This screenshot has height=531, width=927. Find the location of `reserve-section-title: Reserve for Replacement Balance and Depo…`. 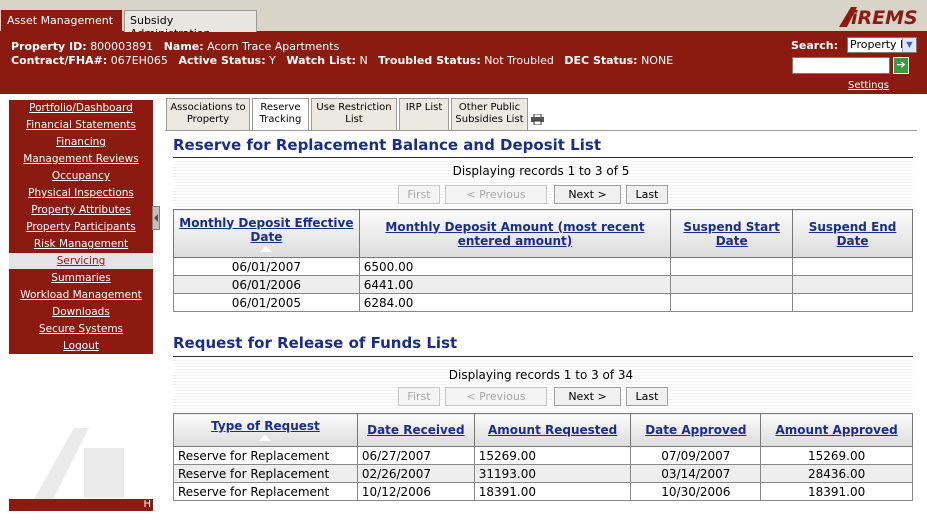

reserve-section-title: Reserve for Replacement Balance and Depo… is located at coordinates (387, 145).